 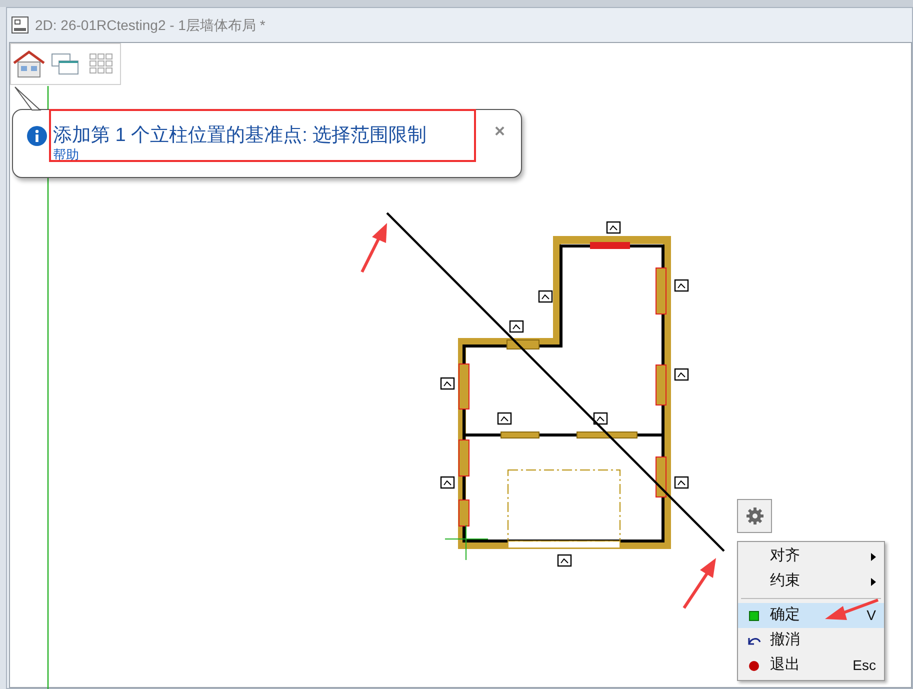 I want to click on info-icon, so click(x=37, y=136).